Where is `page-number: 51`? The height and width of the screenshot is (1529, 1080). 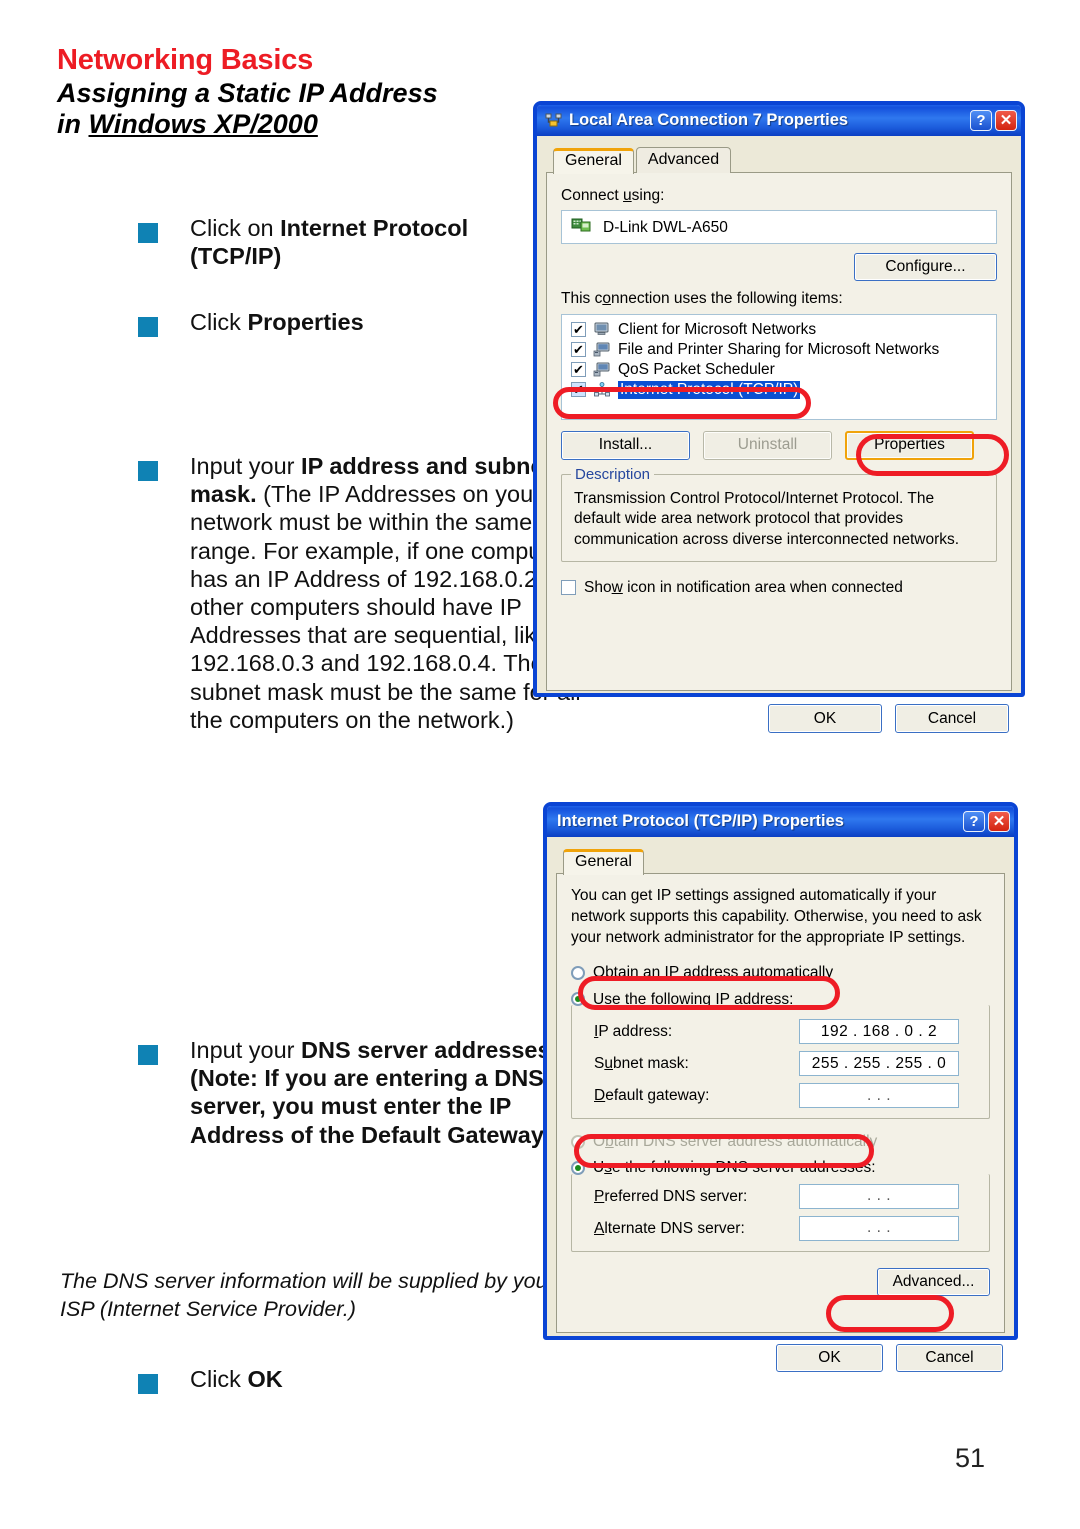
page-number: 51 is located at coordinates (970, 1458).